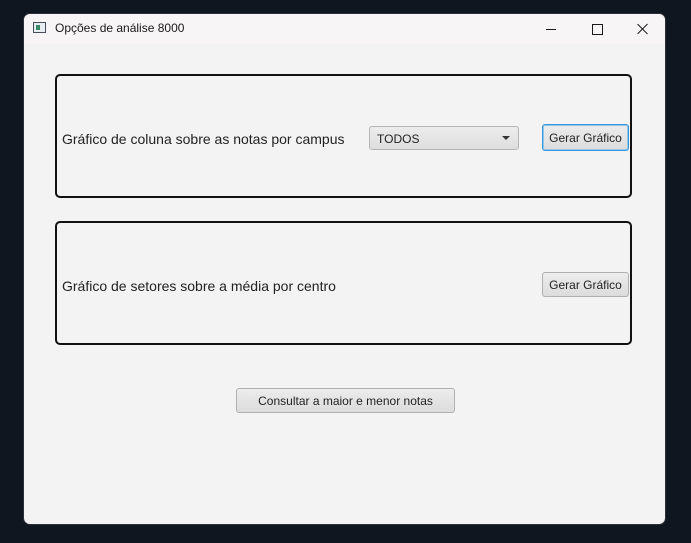  I want to click on app-window-icon, so click(39, 27).